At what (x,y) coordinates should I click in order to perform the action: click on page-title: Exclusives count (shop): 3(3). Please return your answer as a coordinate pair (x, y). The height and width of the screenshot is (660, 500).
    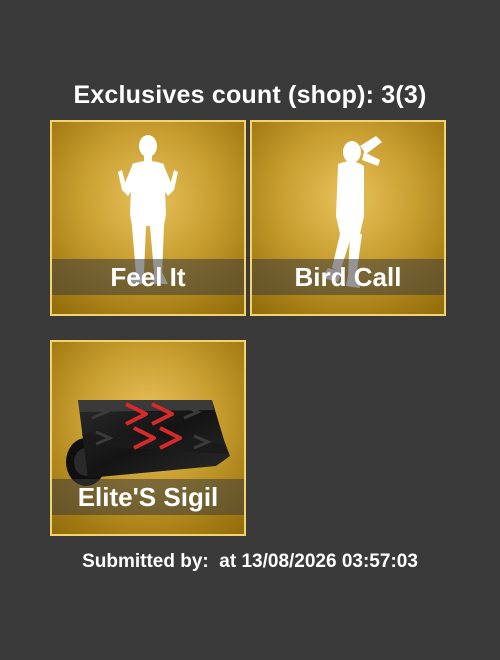
    Looking at the image, I should click on (250, 95).